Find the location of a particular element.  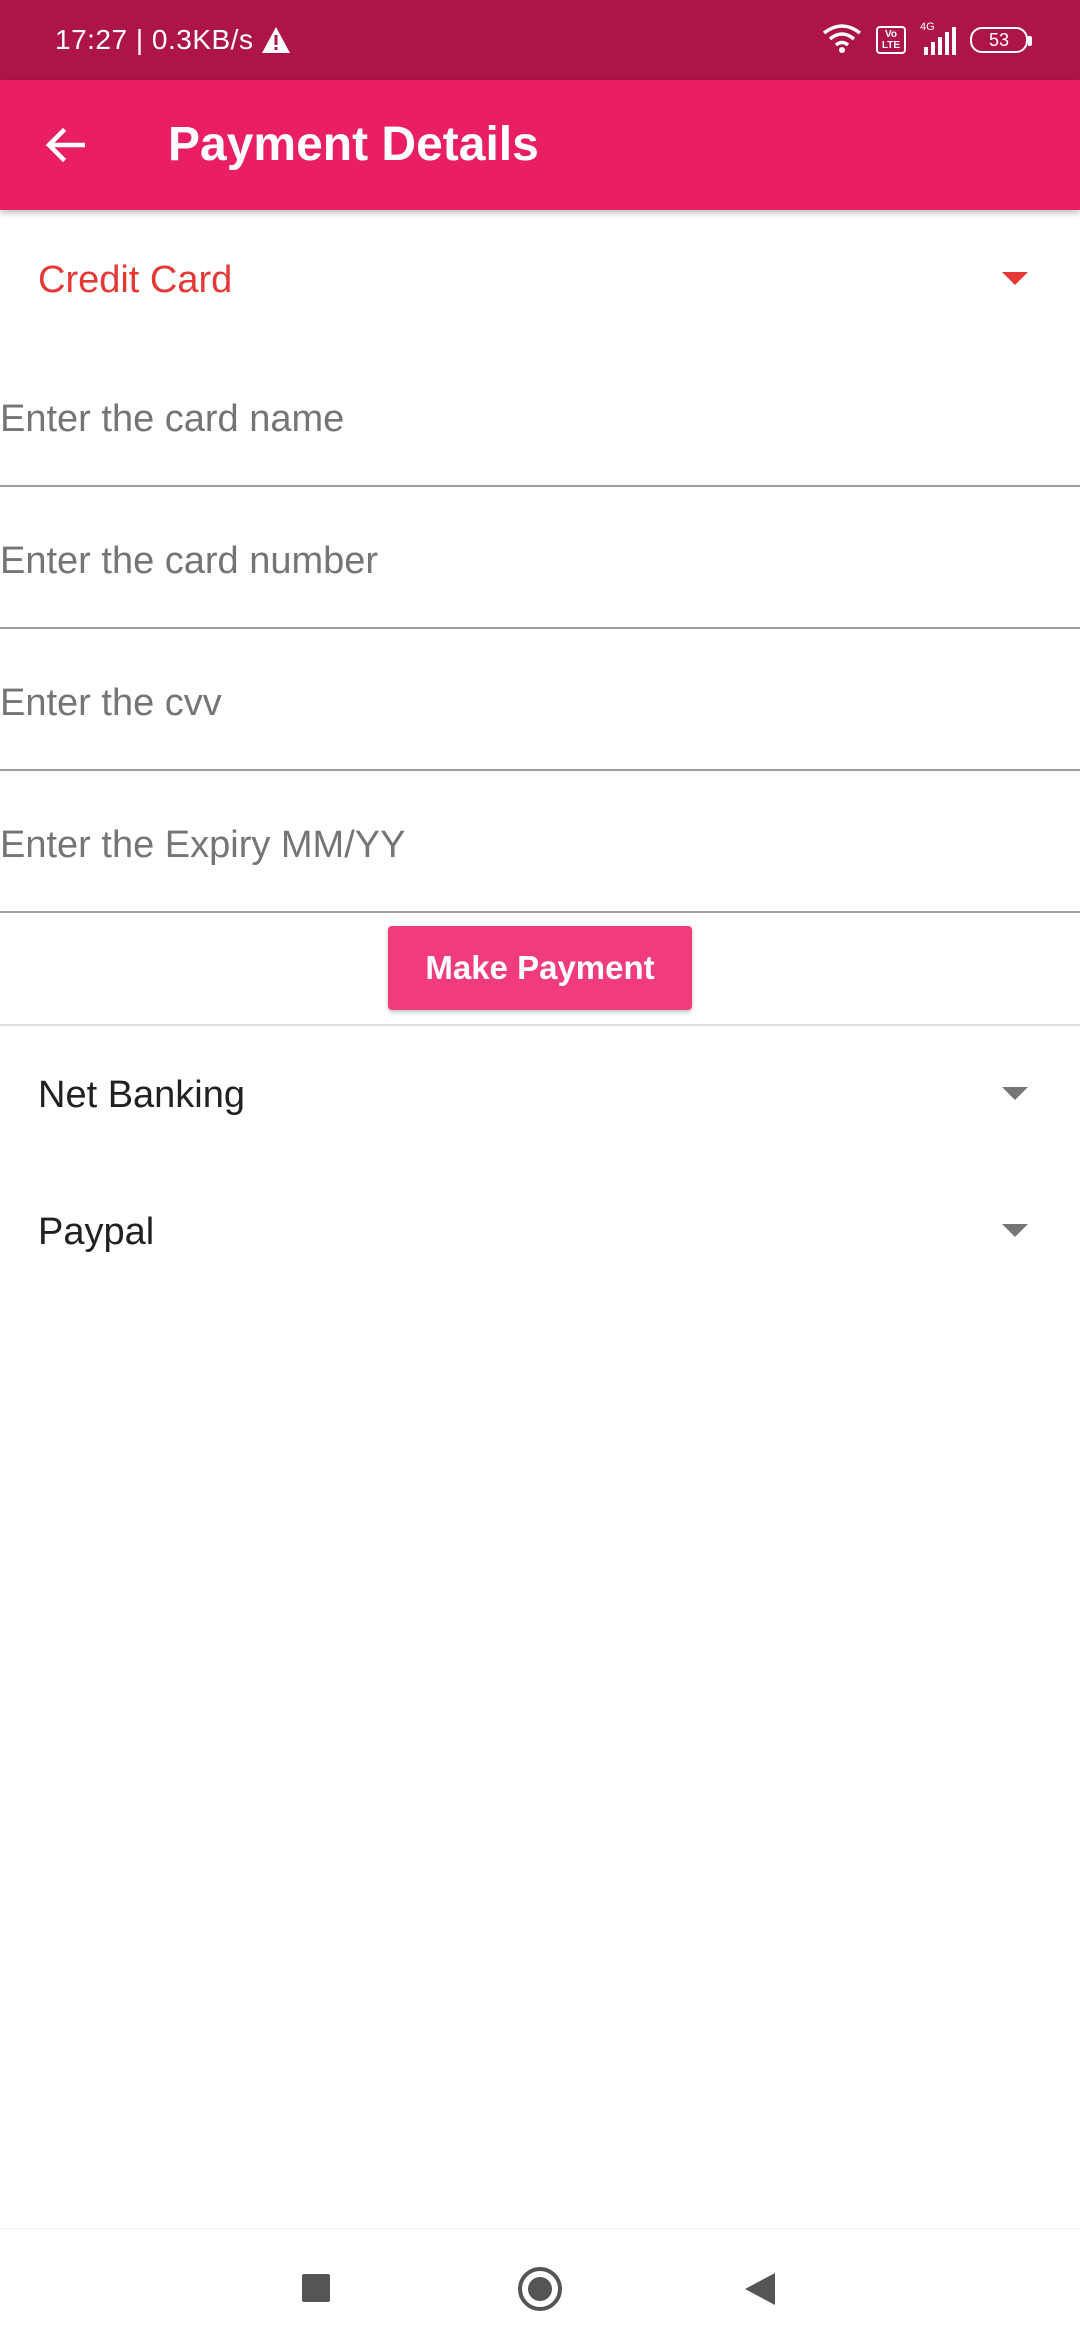

home-circle-icon is located at coordinates (540, 2289).